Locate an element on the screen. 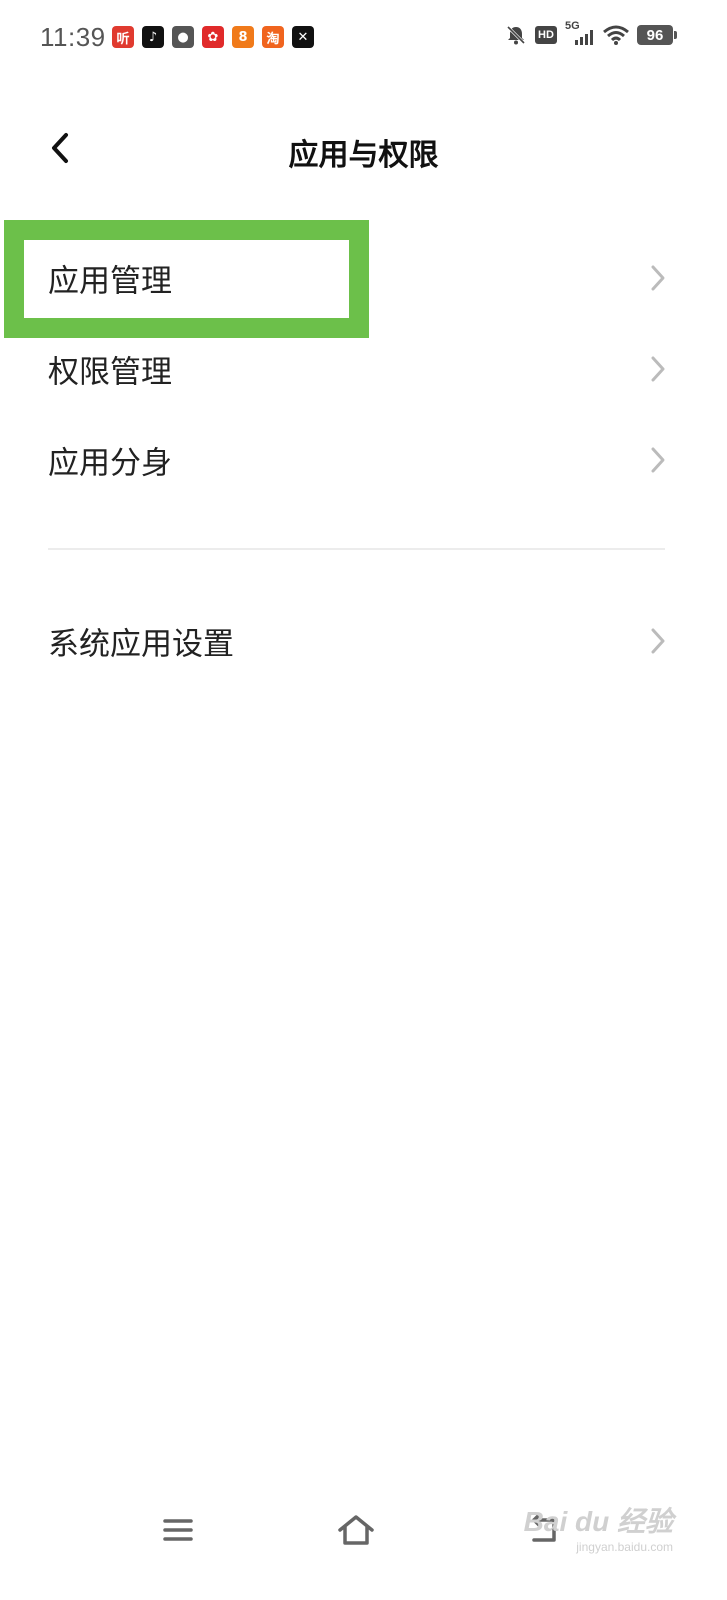  page-title: 应用与权限 is located at coordinates (363, 155).